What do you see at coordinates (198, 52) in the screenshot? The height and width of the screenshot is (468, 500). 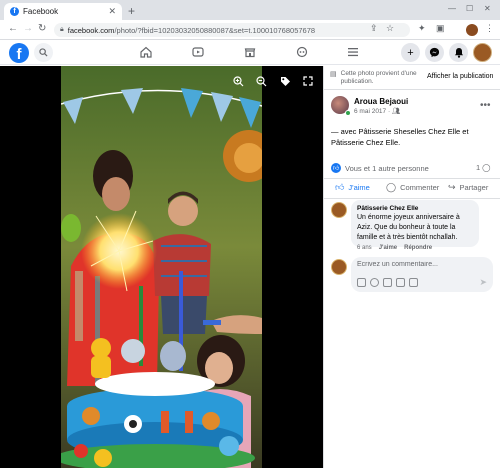 I see `video-icon` at bounding box center [198, 52].